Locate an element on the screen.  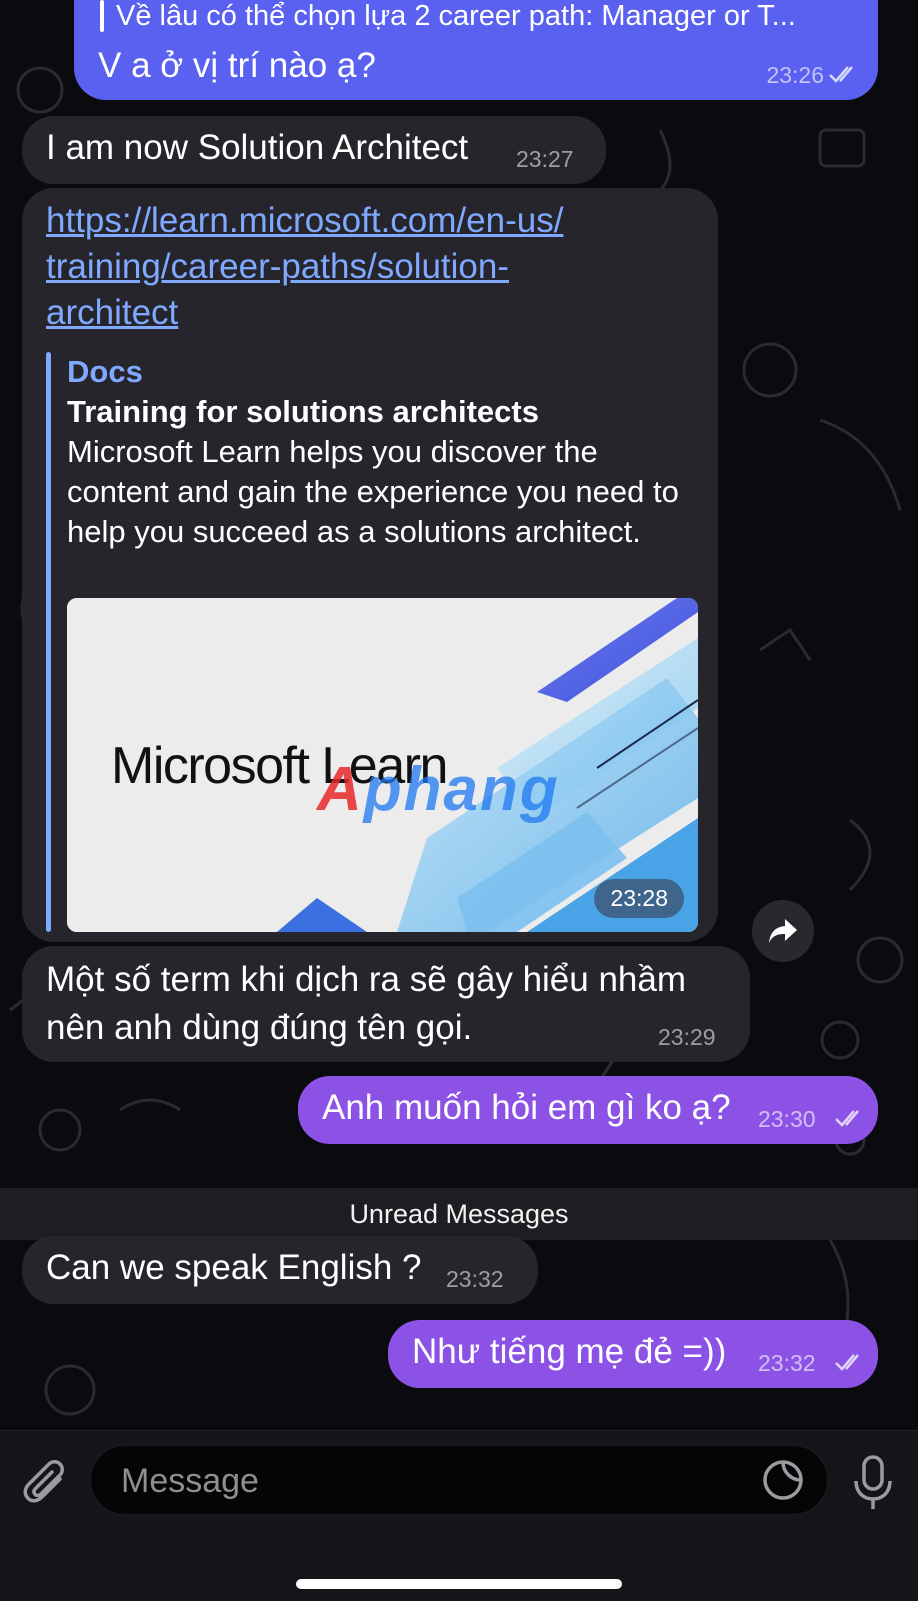
unread-messages-divider: Unread Messages is located at coordinates (459, 1214).